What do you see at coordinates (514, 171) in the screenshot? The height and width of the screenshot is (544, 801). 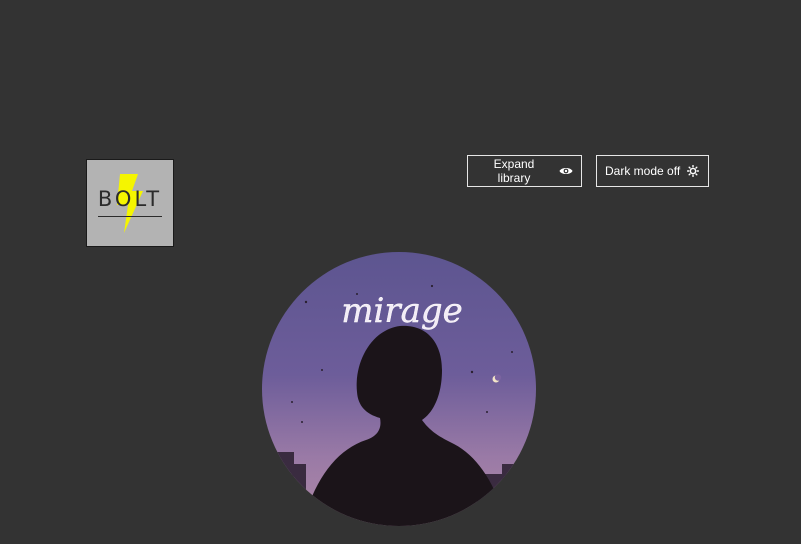 I see `expand-library-label: Expand library` at bounding box center [514, 171].